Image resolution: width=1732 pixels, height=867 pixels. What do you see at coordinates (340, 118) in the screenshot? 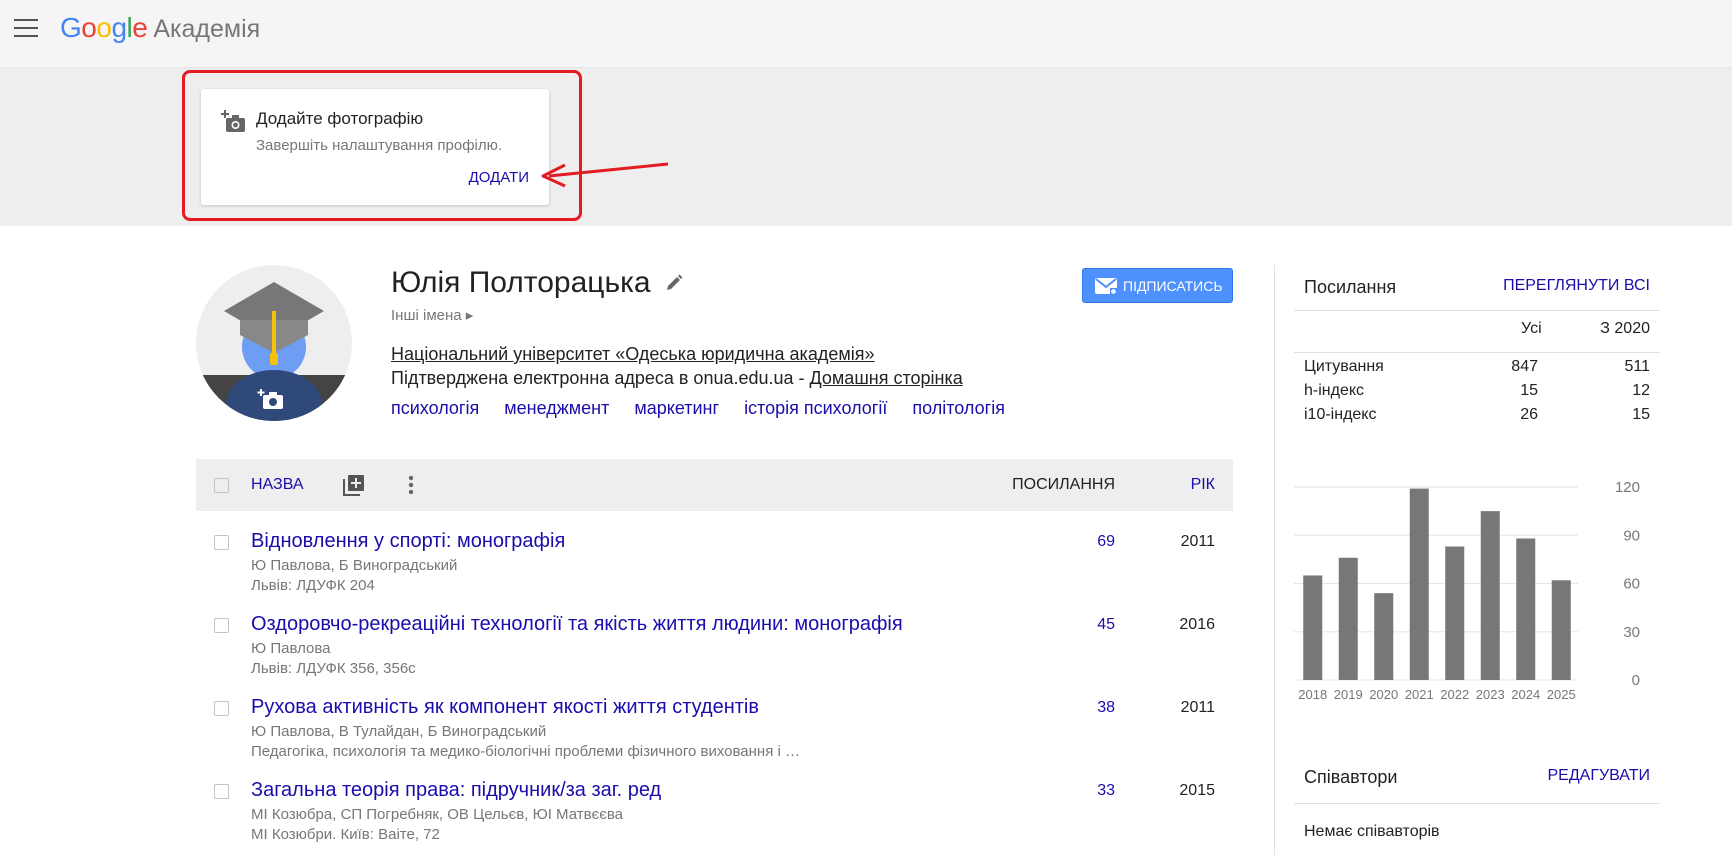
I see `add-photo-title: Додайте фотографію` at bounding box center [340, 118].